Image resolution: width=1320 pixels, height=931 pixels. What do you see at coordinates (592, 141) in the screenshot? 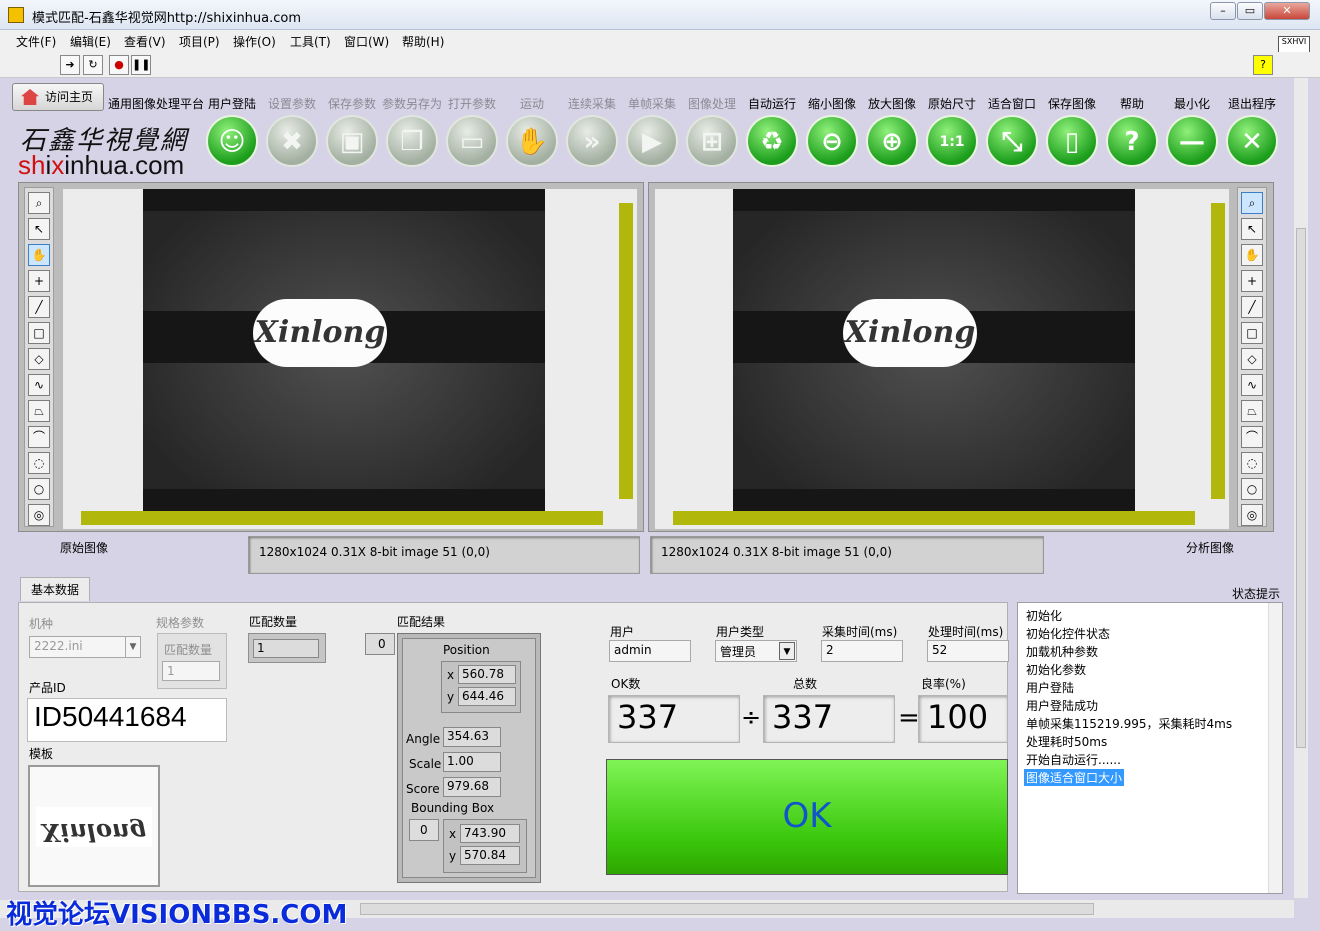
I see `fast-forward-icon: »` at bounding box center [592, 141].